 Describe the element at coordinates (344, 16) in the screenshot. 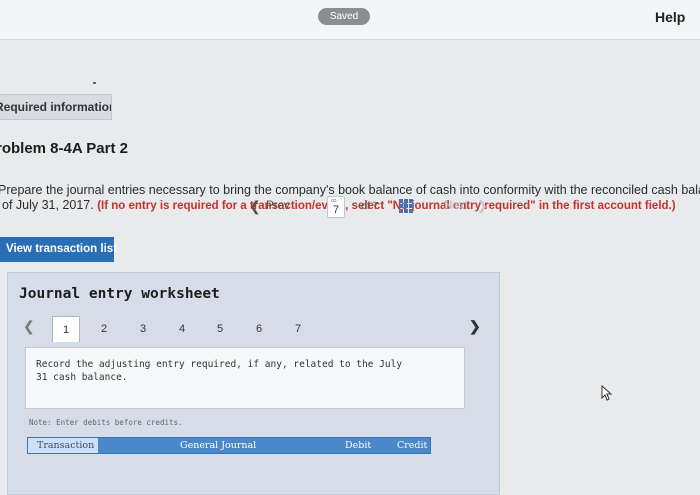

I see `saved-status-badge: Saved` at that location.